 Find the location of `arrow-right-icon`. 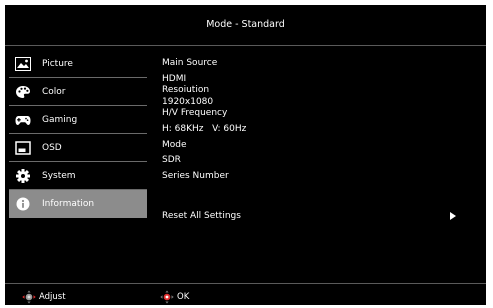

arrow-right-icon is located at coordinates (453, 216).